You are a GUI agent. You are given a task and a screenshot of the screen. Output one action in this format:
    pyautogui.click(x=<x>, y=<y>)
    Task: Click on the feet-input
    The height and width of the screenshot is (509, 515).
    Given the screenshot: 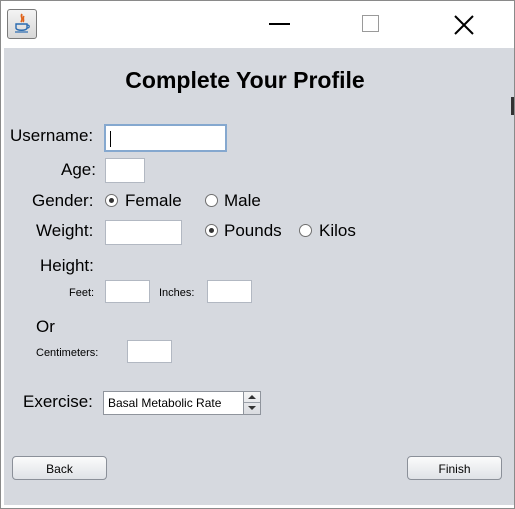 What is the action you would take?
    pyautogui.click(x=127, y=291)
    